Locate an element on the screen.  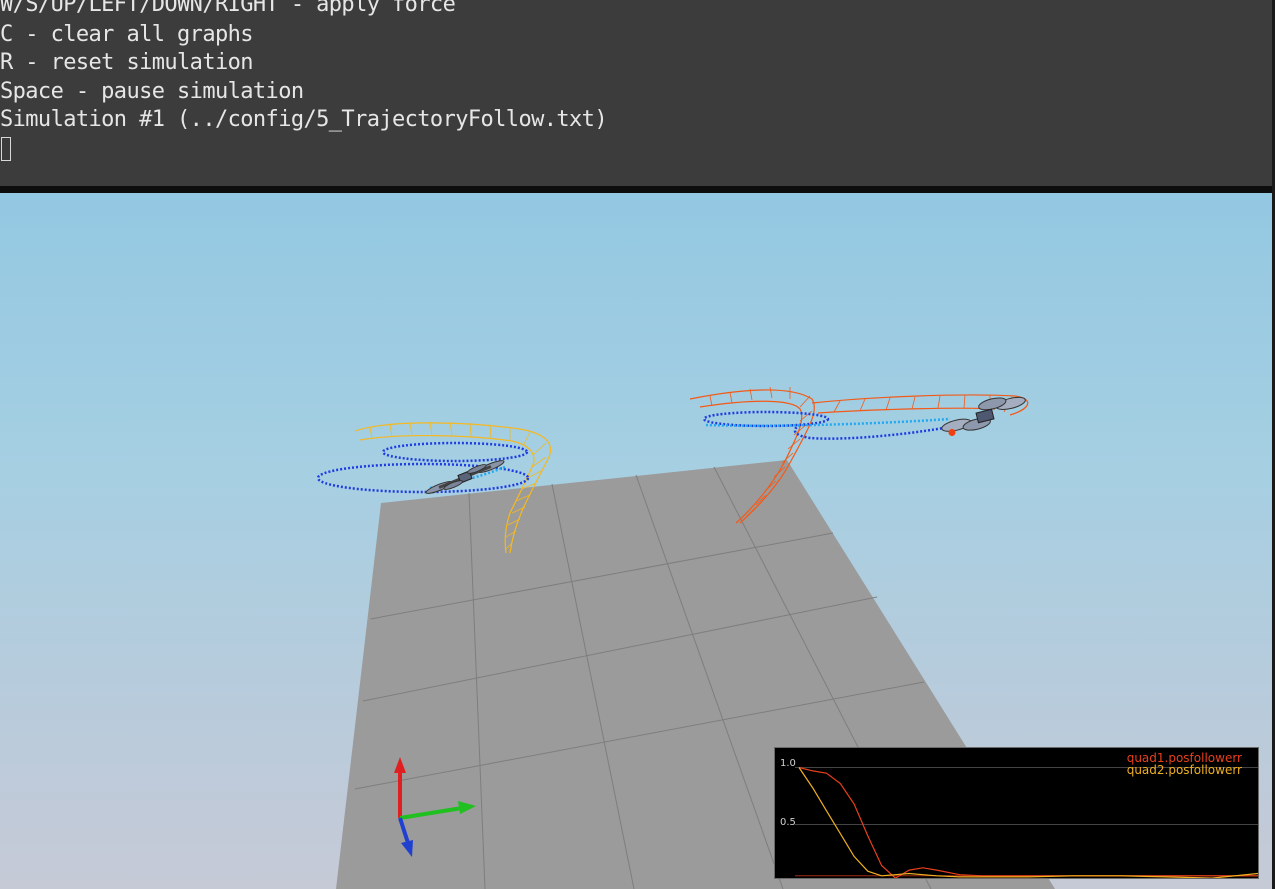
quad1-trajectory is located at coordinates (831, 425).